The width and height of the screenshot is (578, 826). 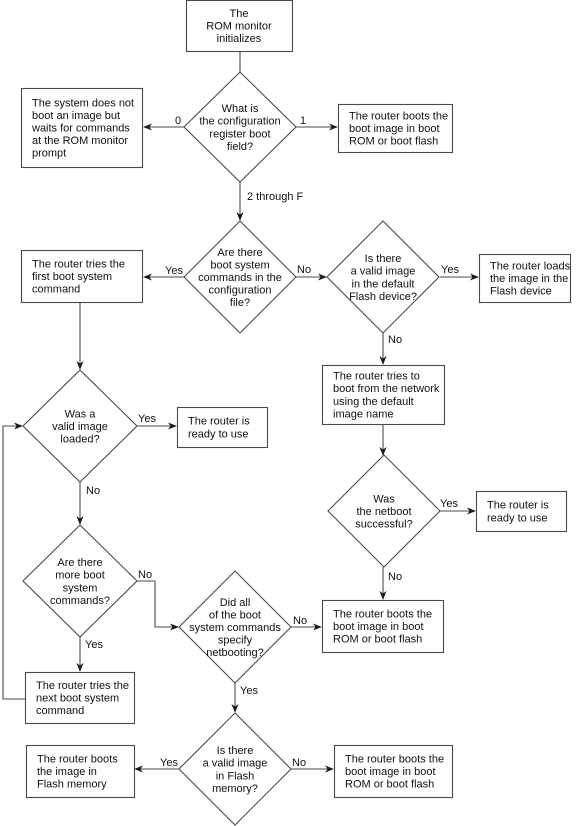 What do you see at coordinates (67, 772) in the screenshot?
I see `node-text-line: the image in` at bounding box center [67, 772].